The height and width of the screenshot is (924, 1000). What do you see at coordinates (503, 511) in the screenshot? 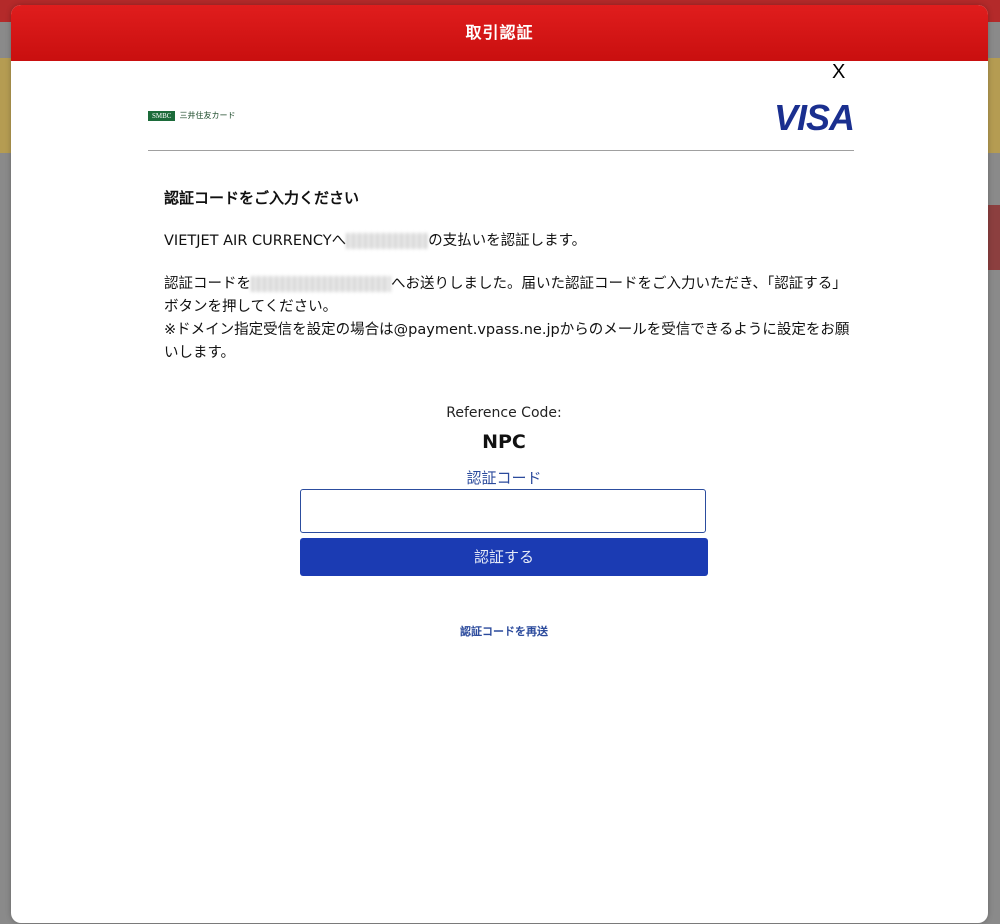
I see `code-input` at bounding box center [503, 511].